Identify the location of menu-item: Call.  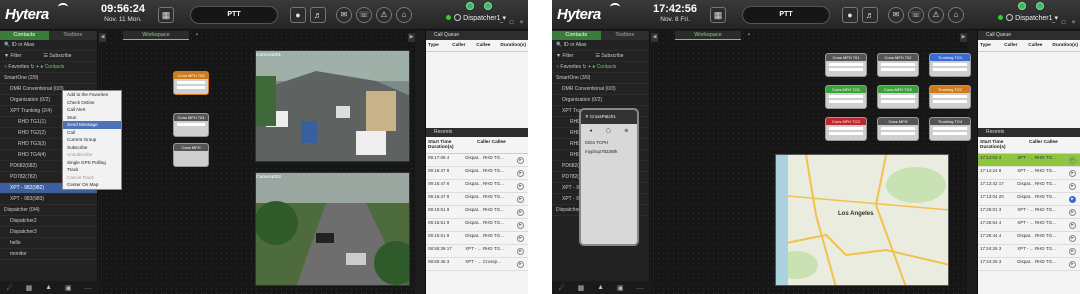
(92, 133).